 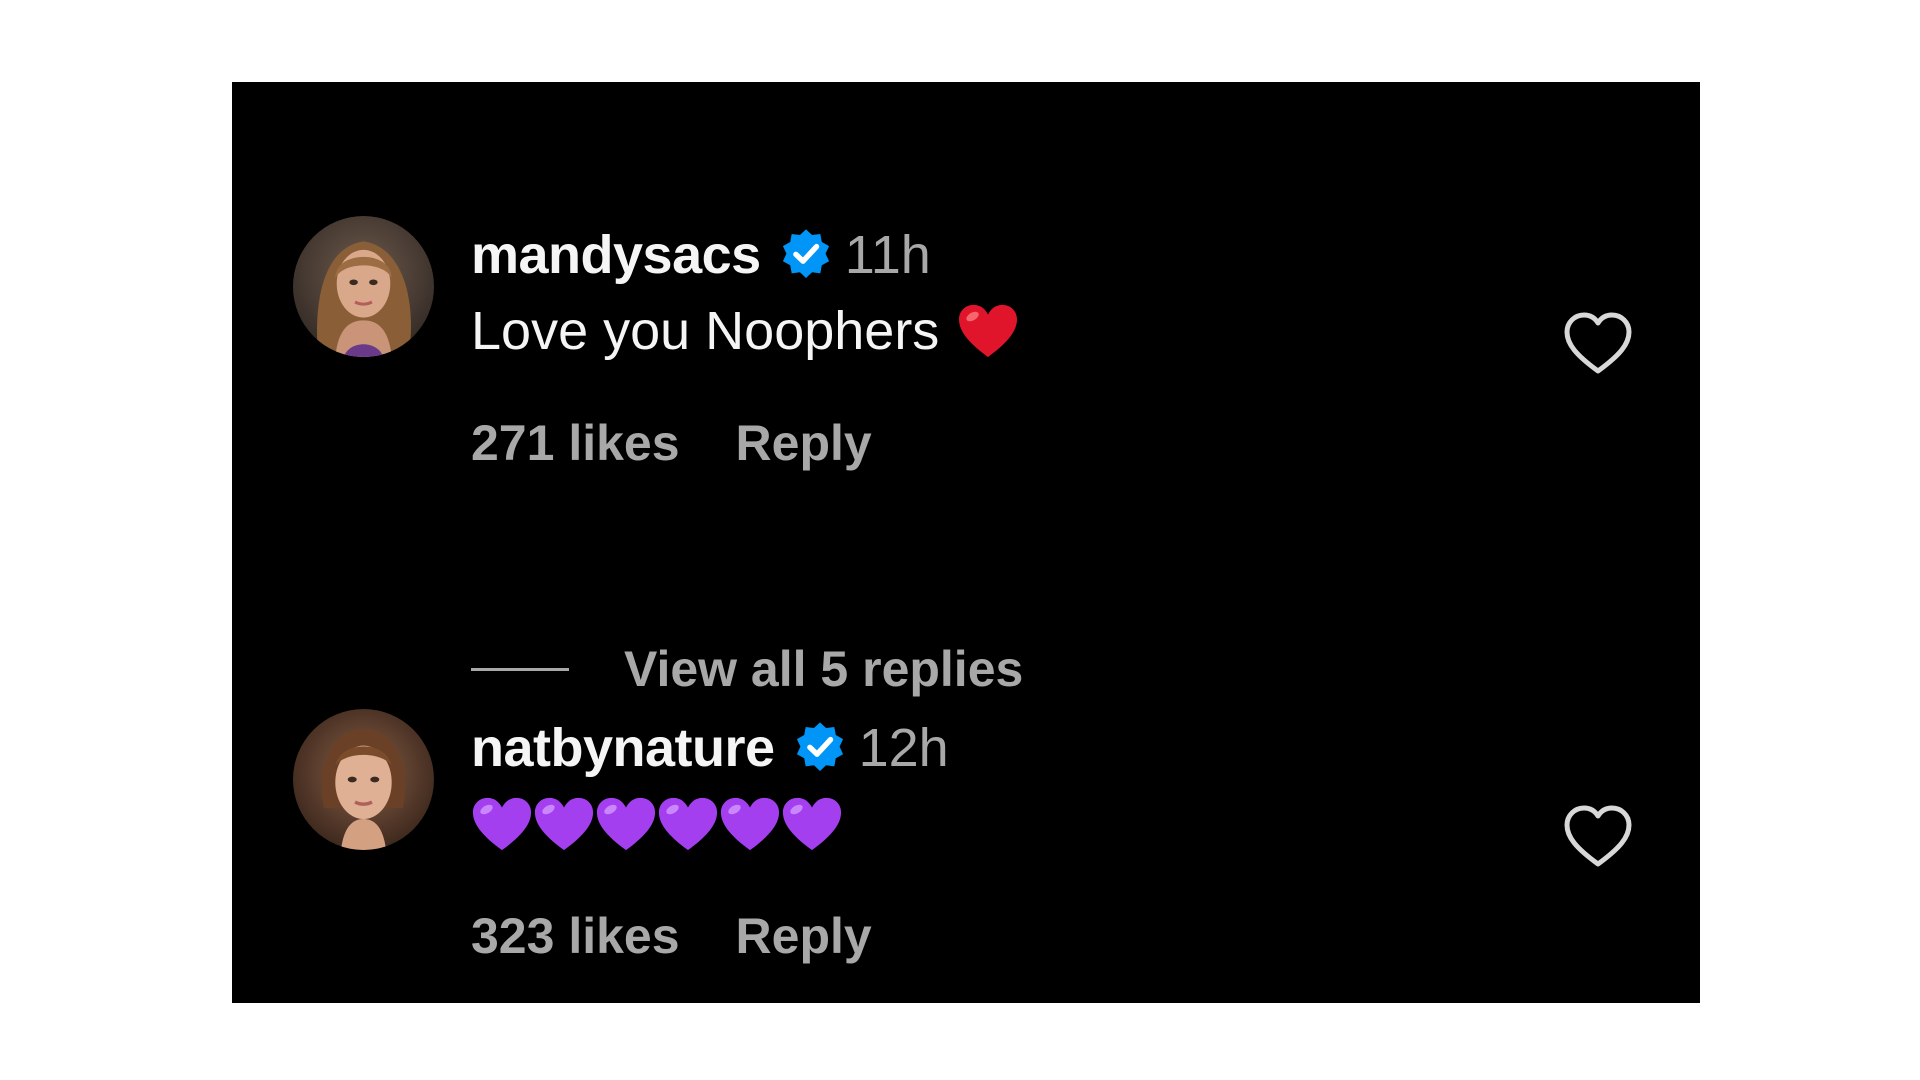 I want to click on replies-divider, so click(x=520, y=669).